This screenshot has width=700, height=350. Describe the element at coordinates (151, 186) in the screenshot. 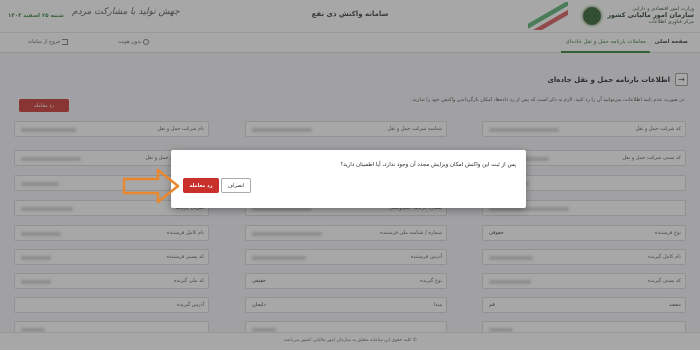

I see `annotation-arrow-icon` at that location.